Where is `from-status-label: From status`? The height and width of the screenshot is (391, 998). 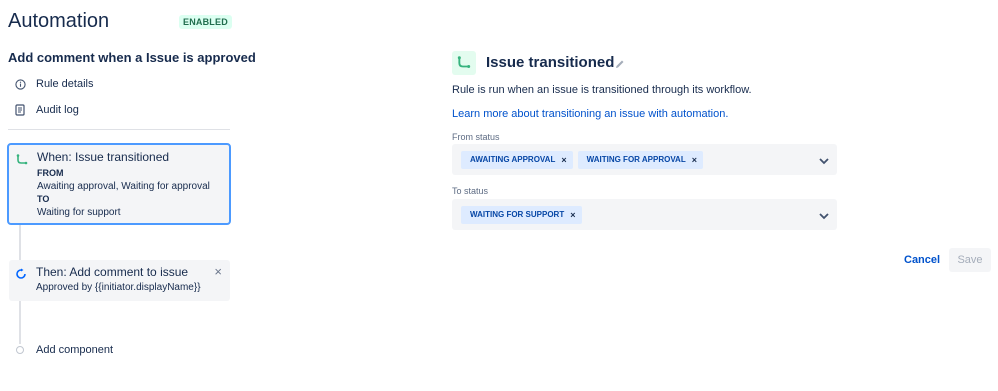
from-status-label: From status is located at coordinates (476, 137).